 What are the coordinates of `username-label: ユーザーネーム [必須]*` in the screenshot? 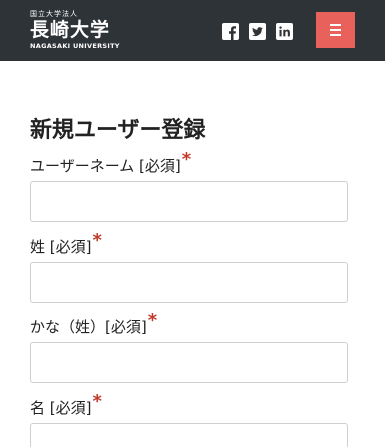 It's located at (110, 163).